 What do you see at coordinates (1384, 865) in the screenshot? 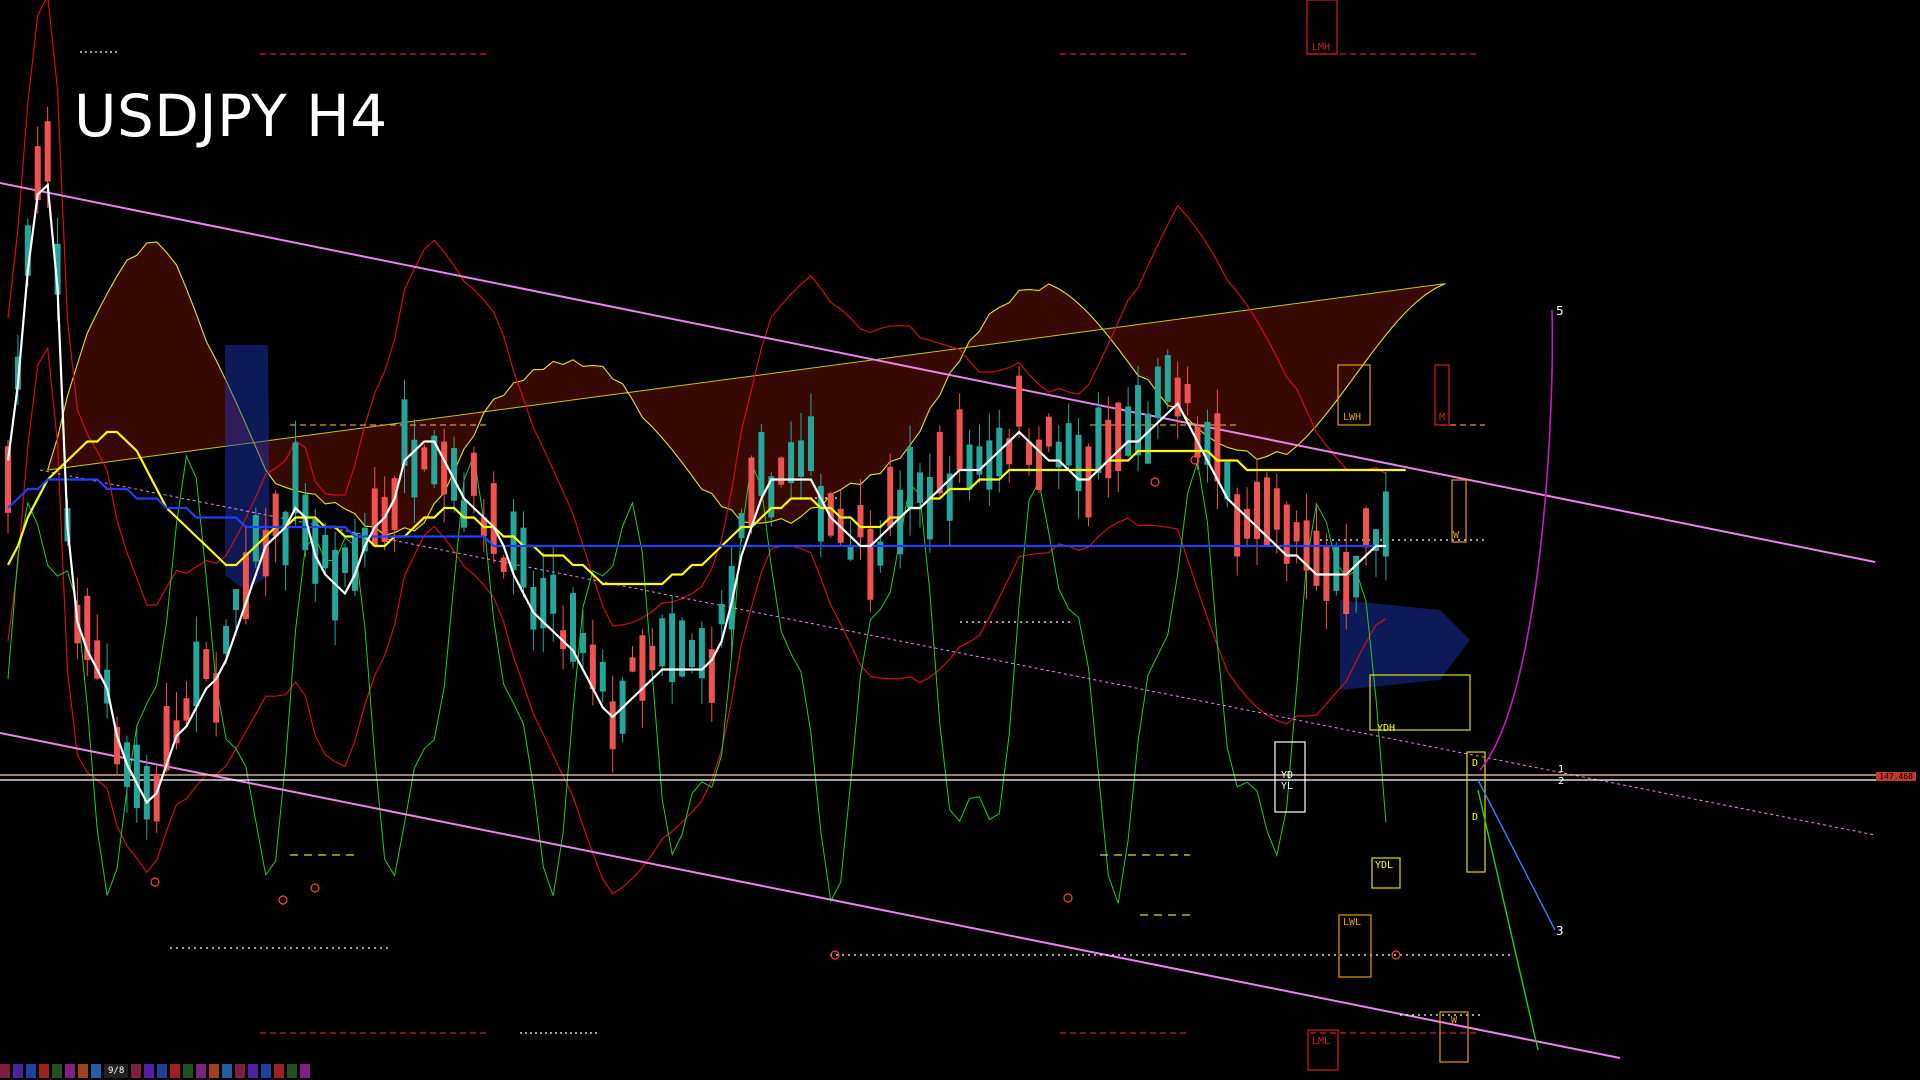
I see `label-ydl: YDL` at bounding box center [1384, 865].